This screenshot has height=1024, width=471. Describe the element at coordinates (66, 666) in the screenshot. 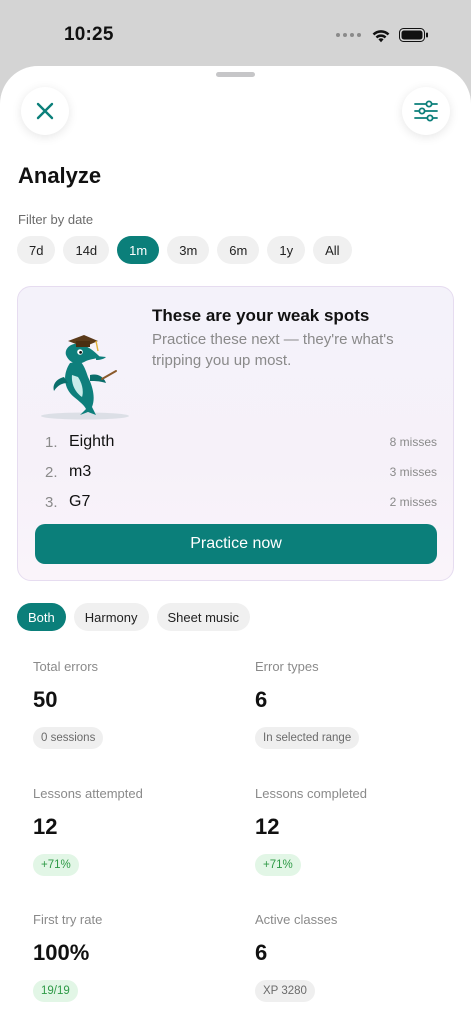

I see `stat-label: Total errors` at that location.